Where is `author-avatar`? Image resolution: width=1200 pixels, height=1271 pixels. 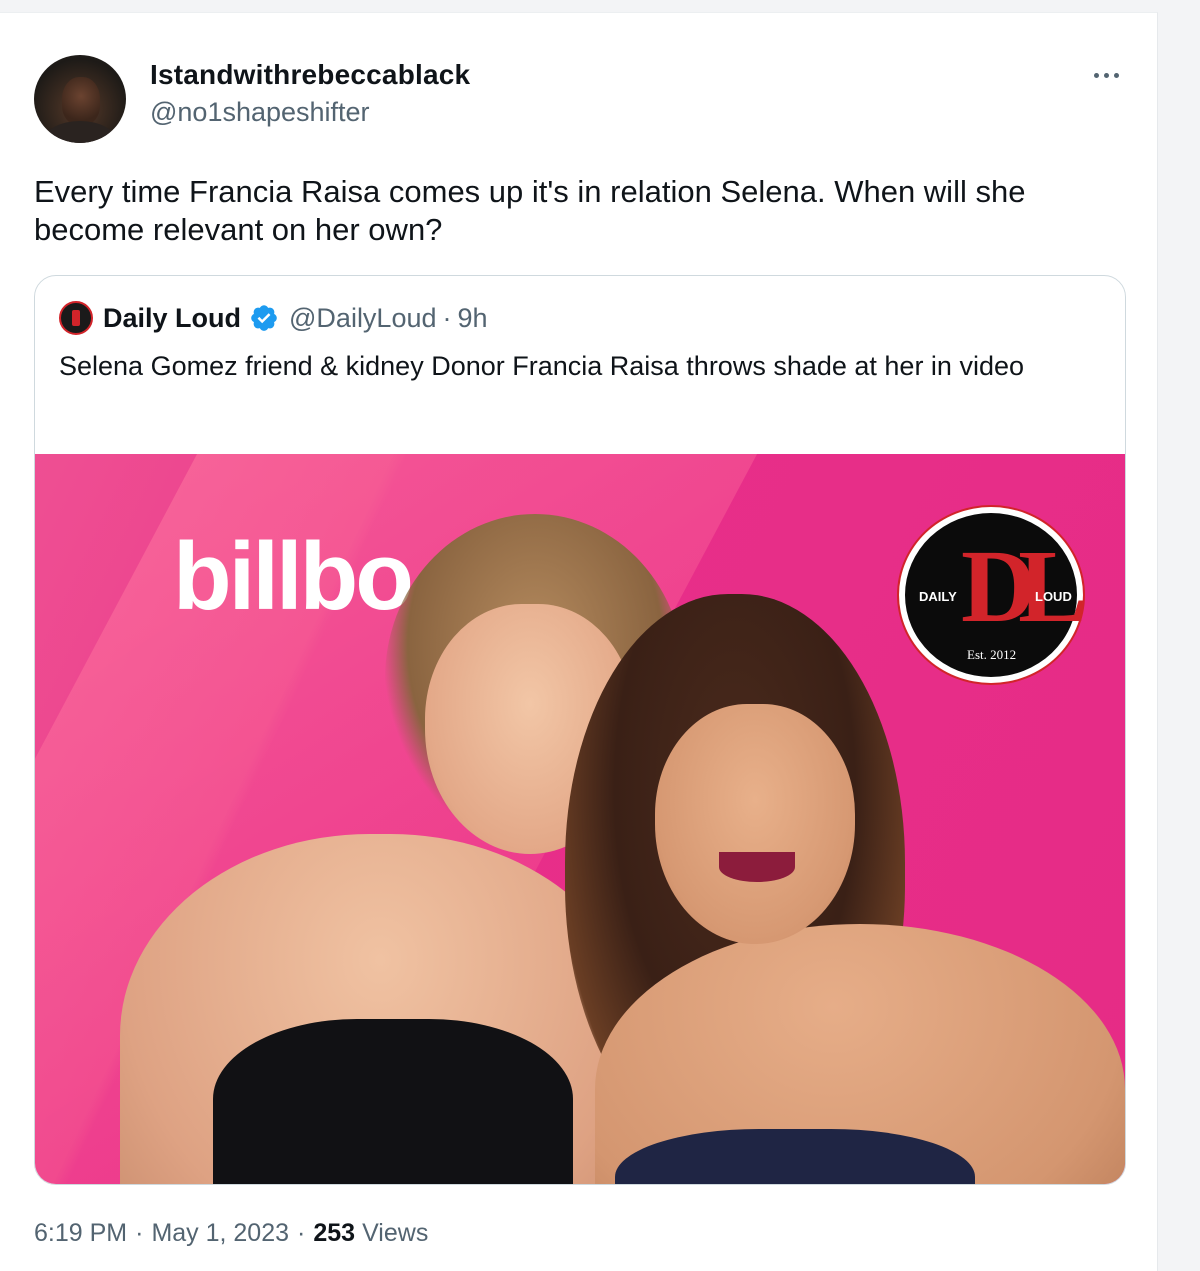 author-avatar is located at coordinates (80, 99).